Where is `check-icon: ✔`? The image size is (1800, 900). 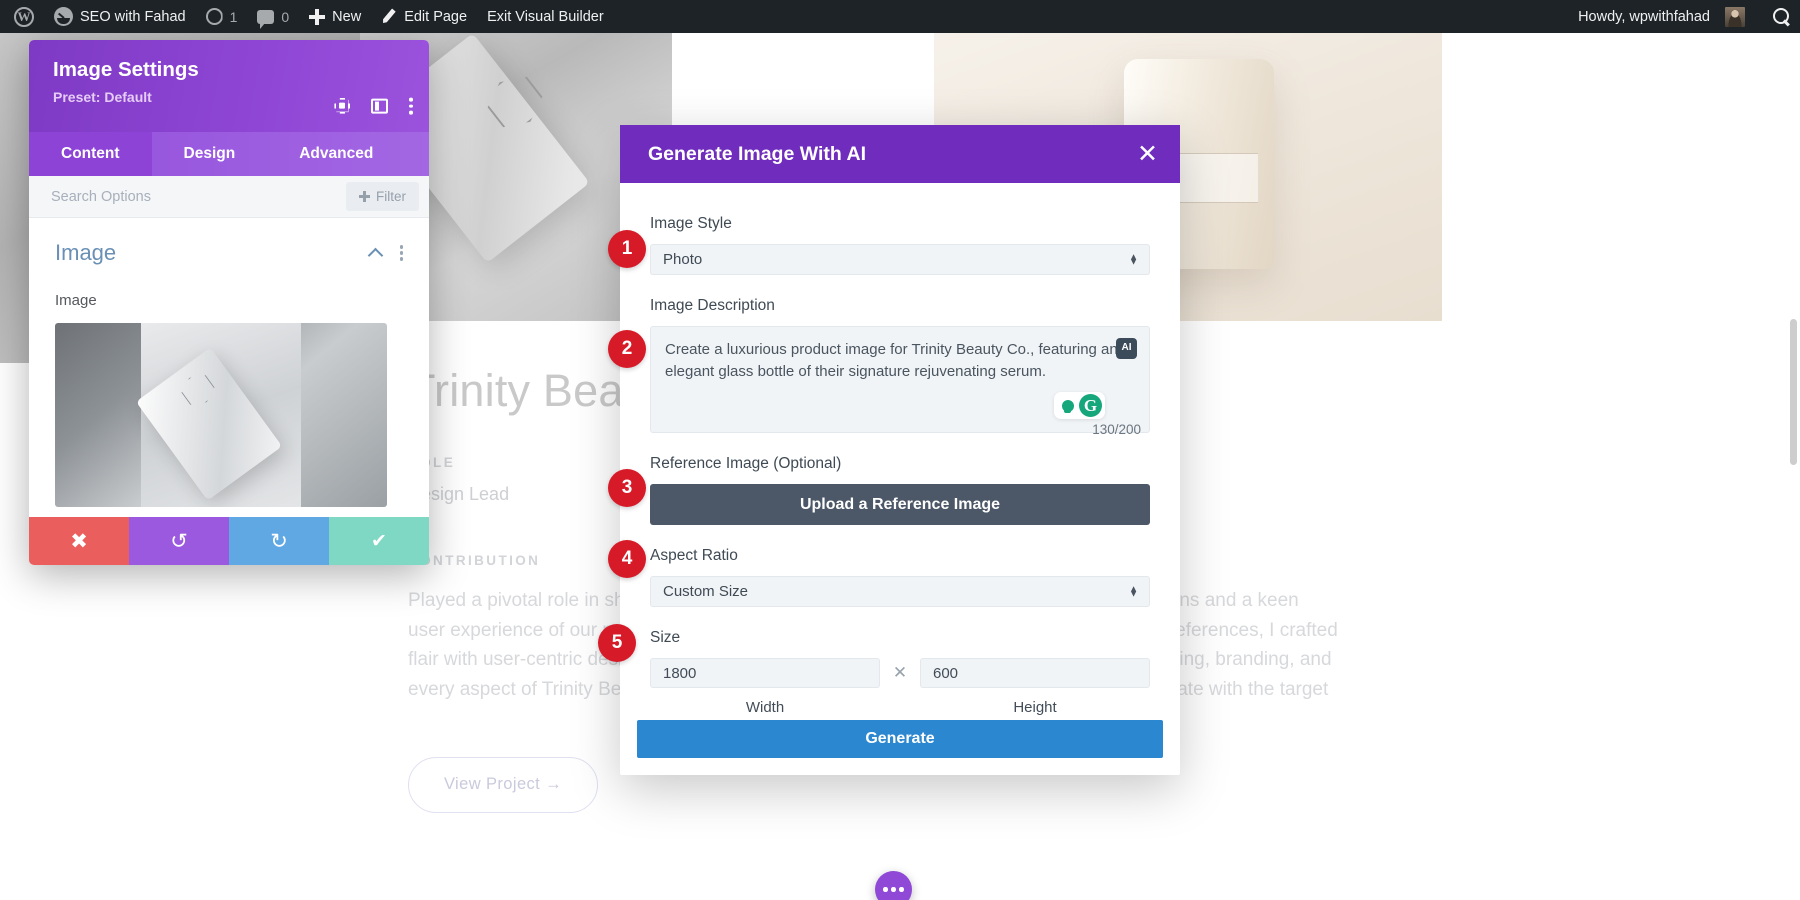 check-icon: ✔ is located at coordinates (379, 541).